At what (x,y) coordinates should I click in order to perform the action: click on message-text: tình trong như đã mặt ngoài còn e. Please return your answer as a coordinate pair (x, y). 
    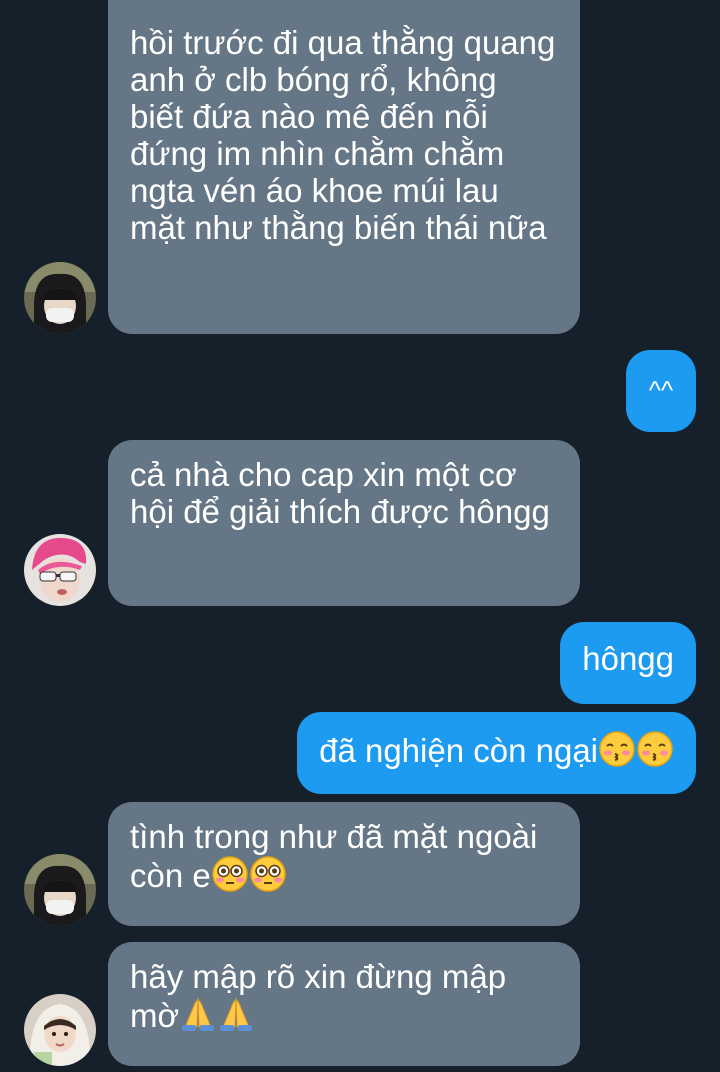
    Looking at the image, I should click on (334, 856).